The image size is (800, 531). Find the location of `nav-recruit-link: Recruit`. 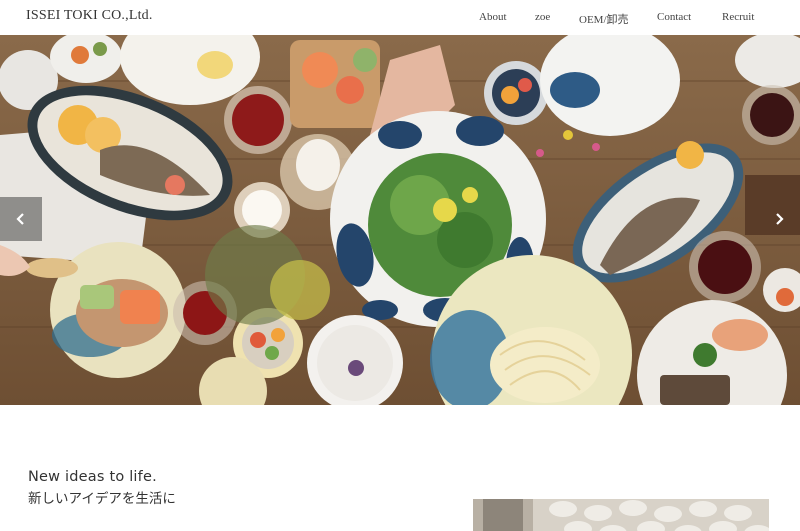

nav-recruit-link: Recruit is located at coordinates (738, 17).